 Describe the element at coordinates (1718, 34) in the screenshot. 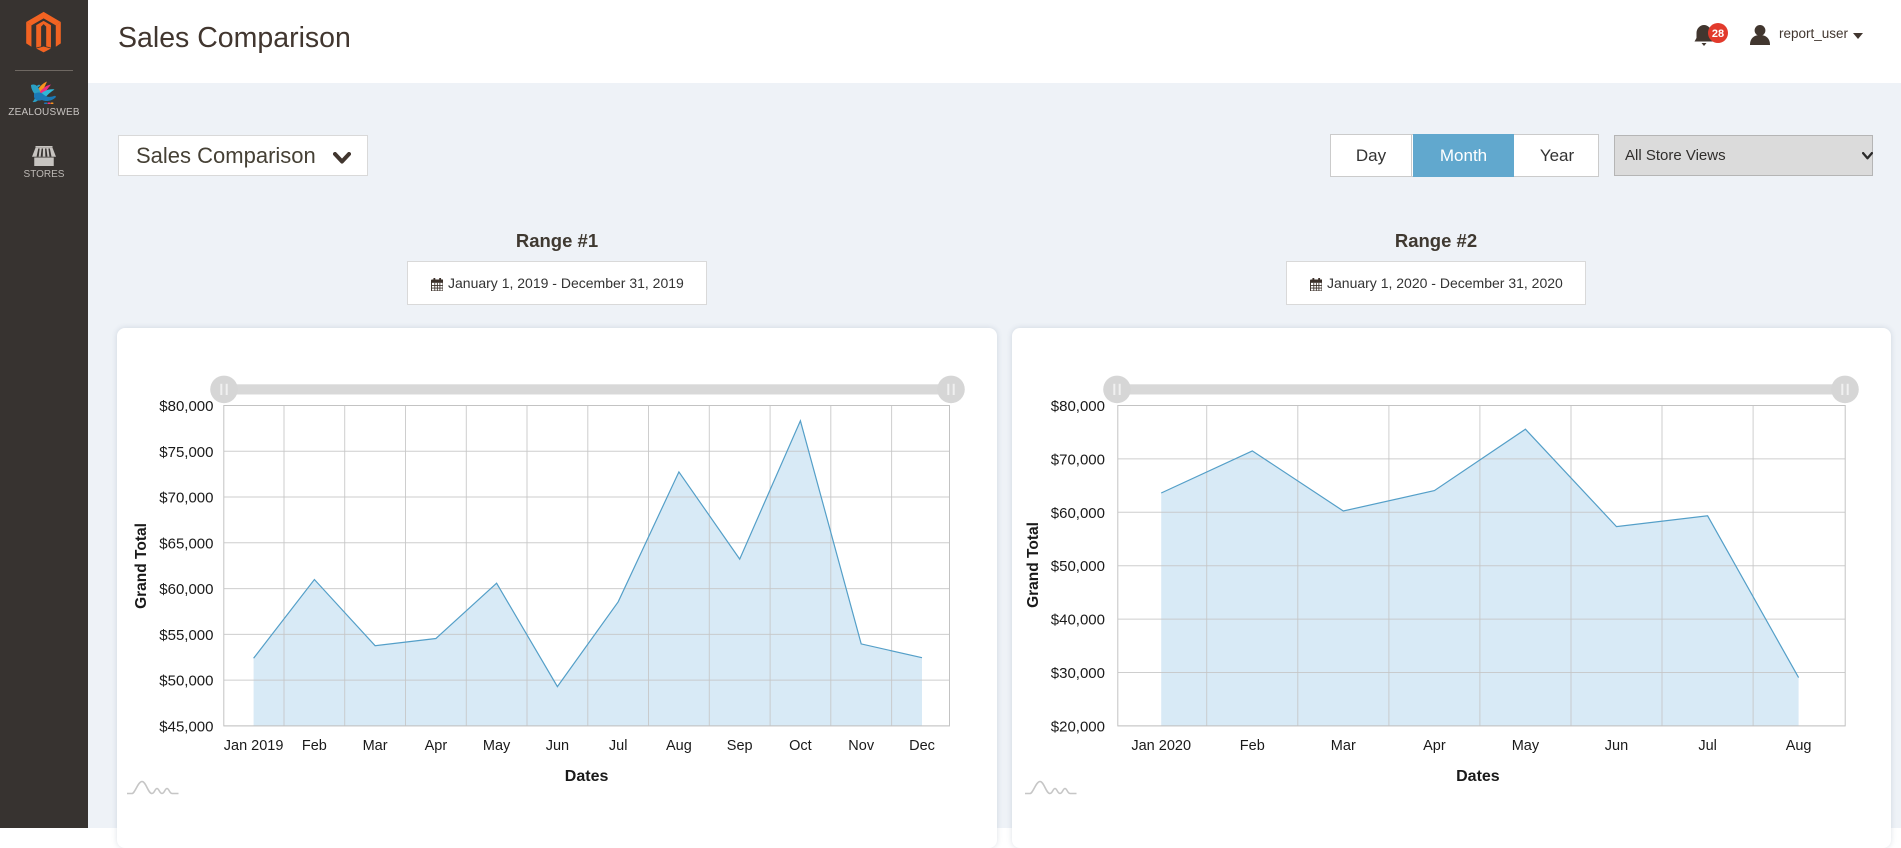

I see `svg-text: 28` at that location.